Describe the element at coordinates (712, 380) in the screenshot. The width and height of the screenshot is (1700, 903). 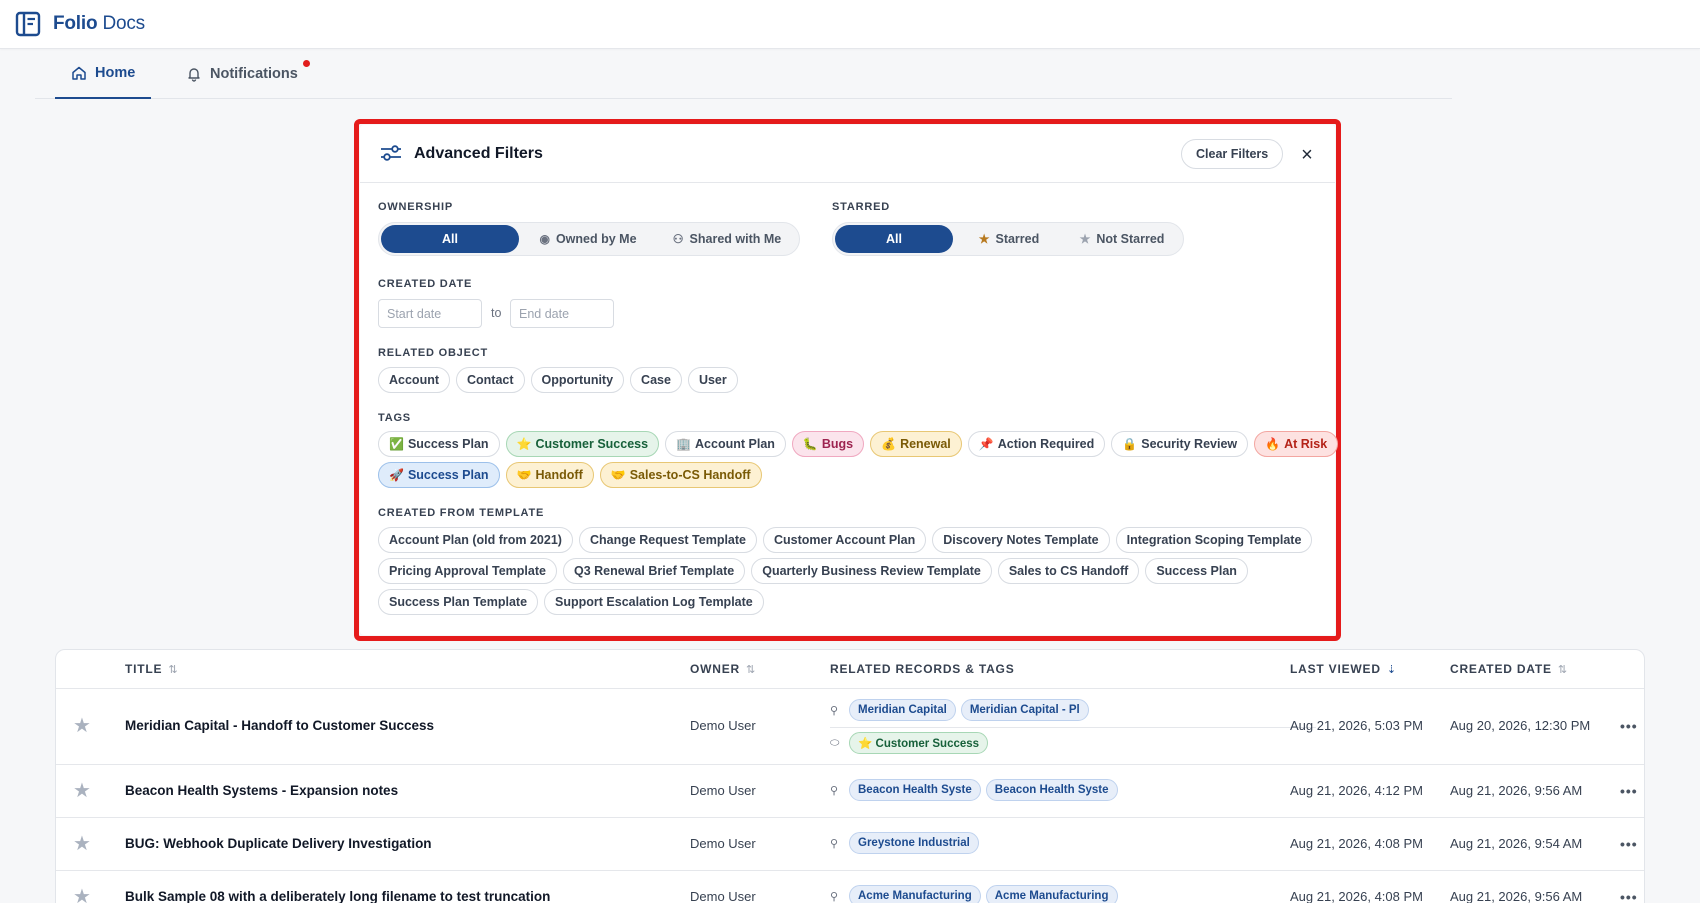
I see `related-object-user: User` at that location.